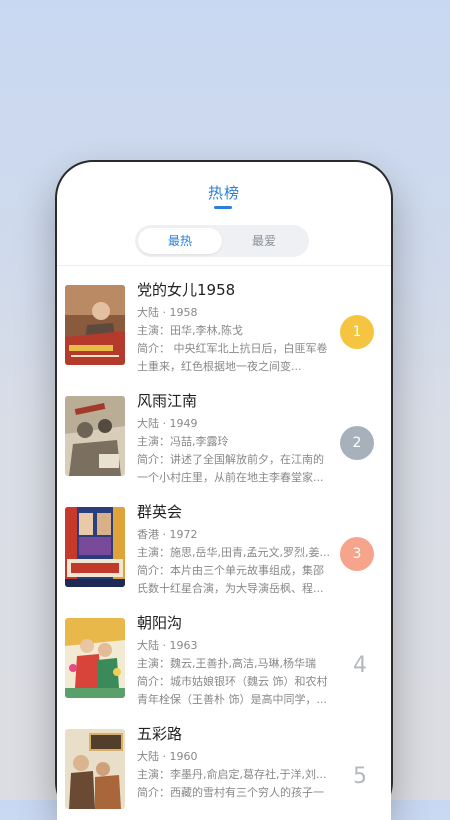 The width and height of the screenshot is (450, 820). Describe the element at coordinates (264, 241) in the screenshot. I see `tab-favorite: 最爱` at that location.